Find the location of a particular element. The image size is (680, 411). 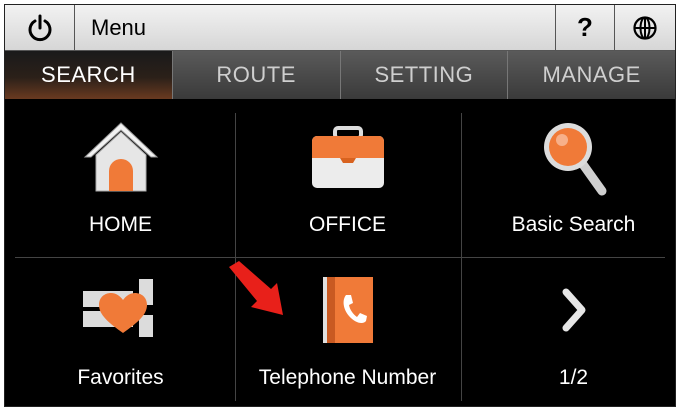

favorites-label: Favorites is located at coordinates (120, 377).